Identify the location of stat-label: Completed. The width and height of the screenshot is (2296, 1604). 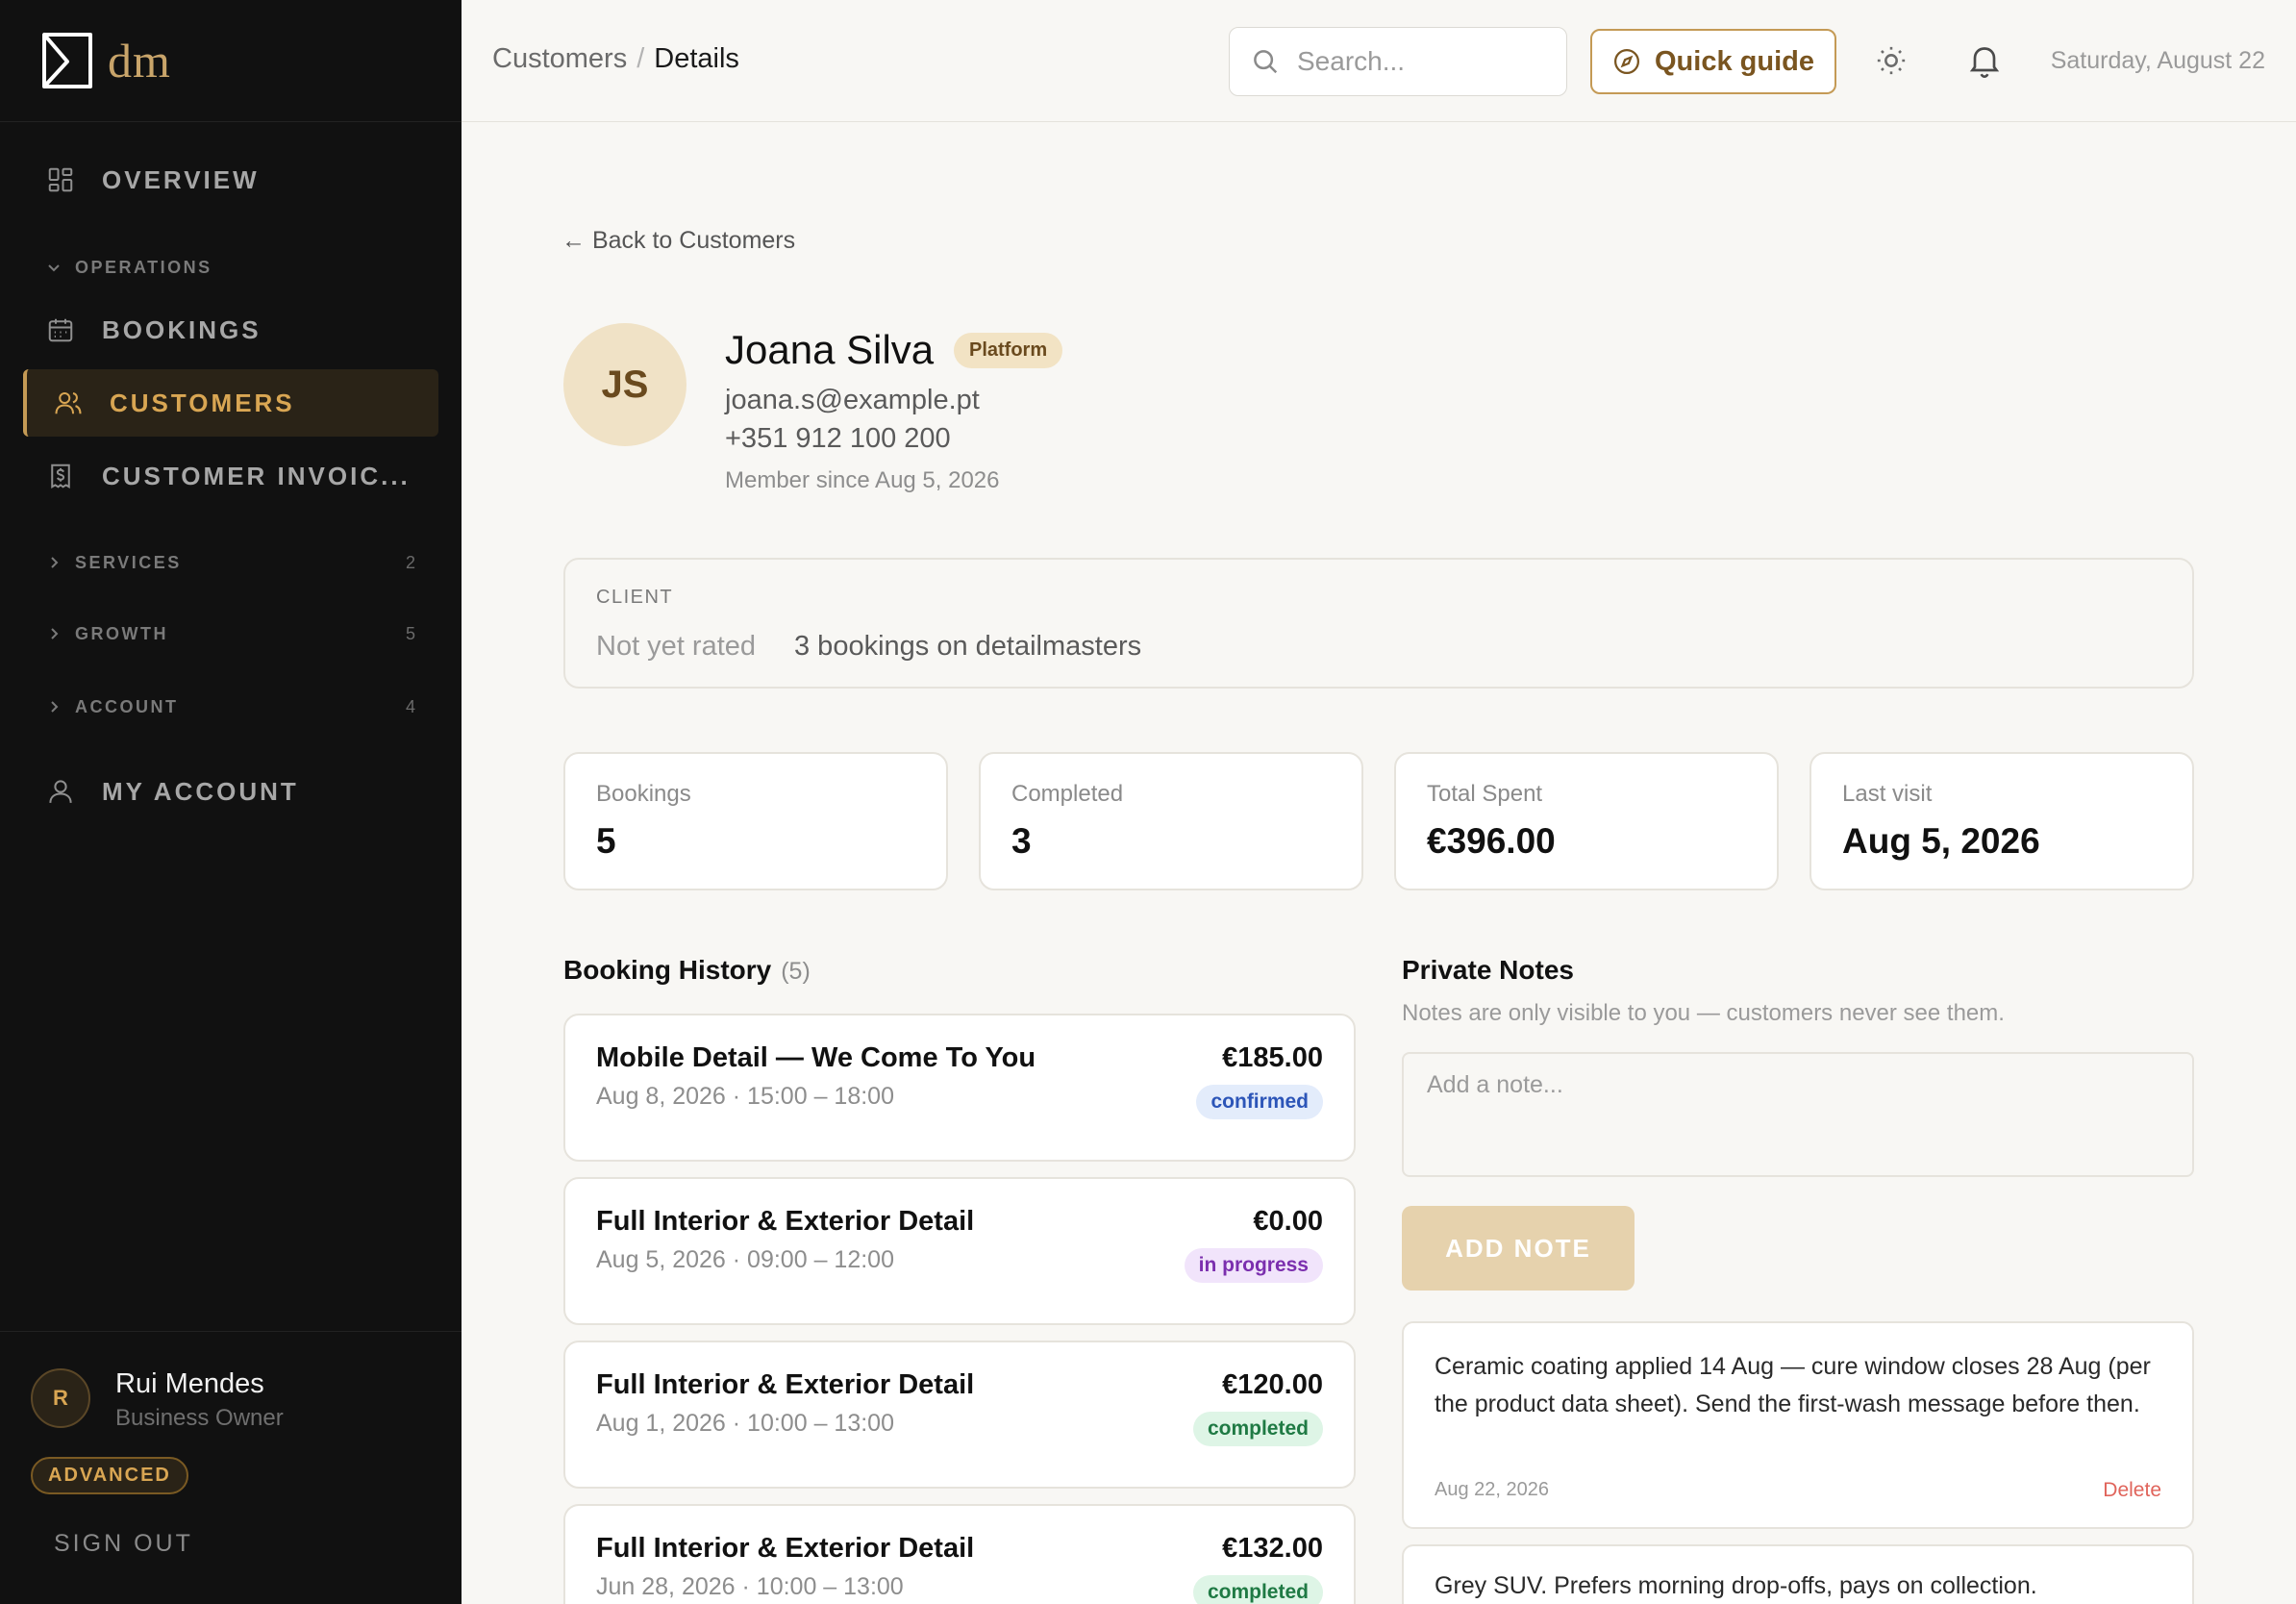
(1067, 794).